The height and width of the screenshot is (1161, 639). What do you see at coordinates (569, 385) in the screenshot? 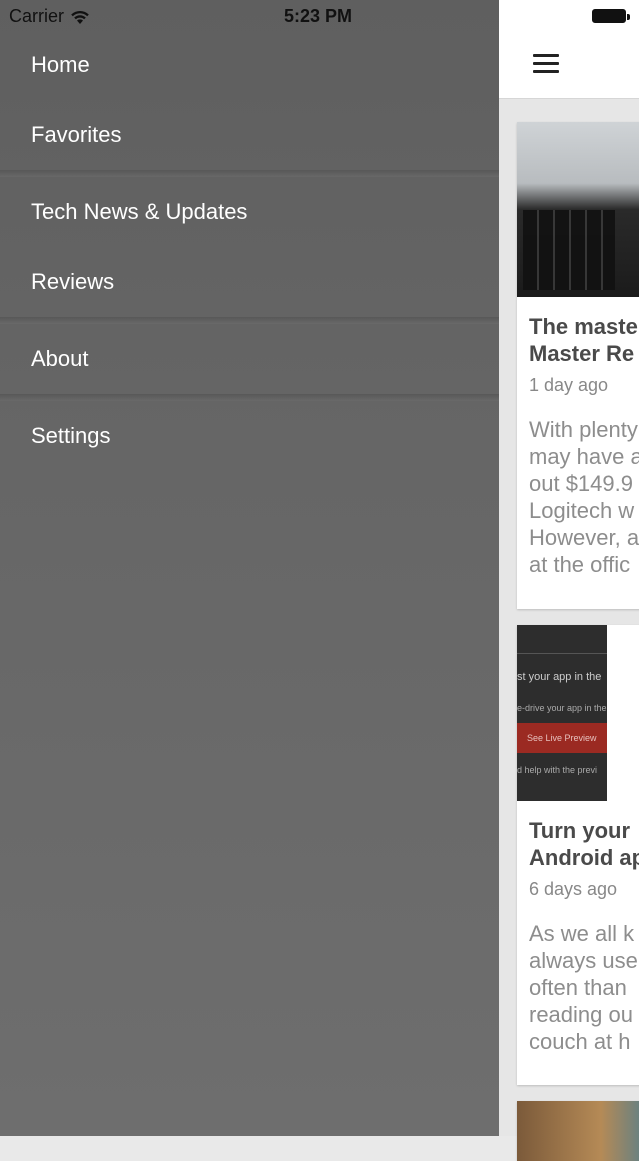
I see `article-date: 1 day ago` at bounding box center [569, 385].